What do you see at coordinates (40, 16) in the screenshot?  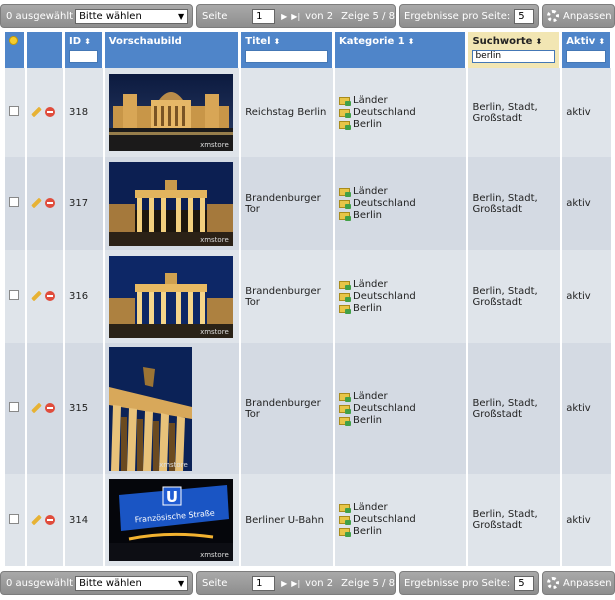 I see `selected-count: 0 ausgewählt` at bounding box center [40, 16].